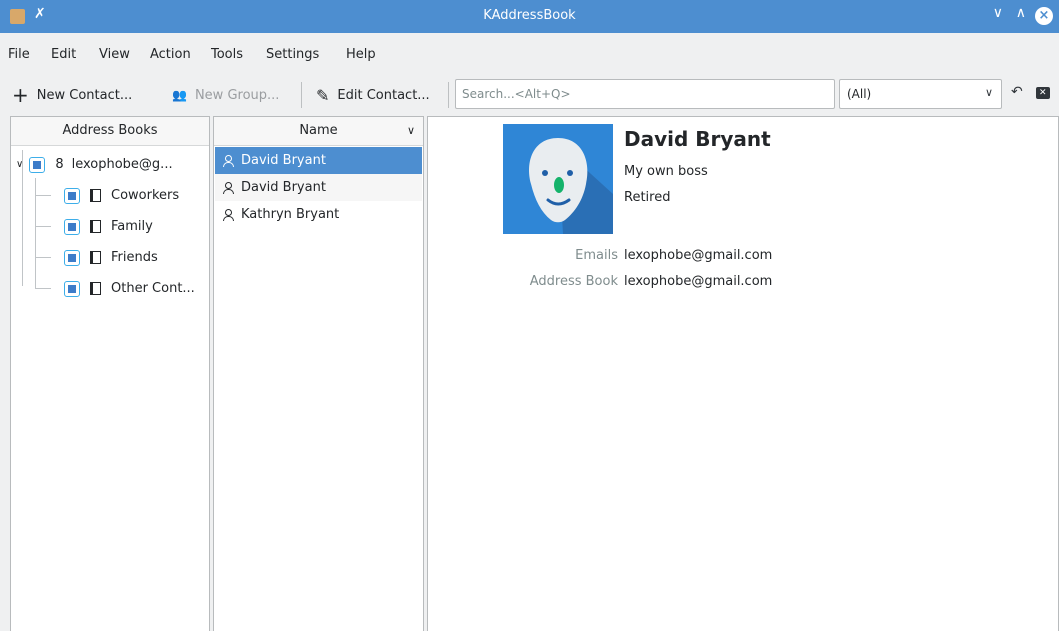  I want to click on title-bar: ✗ KAddressBook ∨ ∧ ×, so click(529, 16).